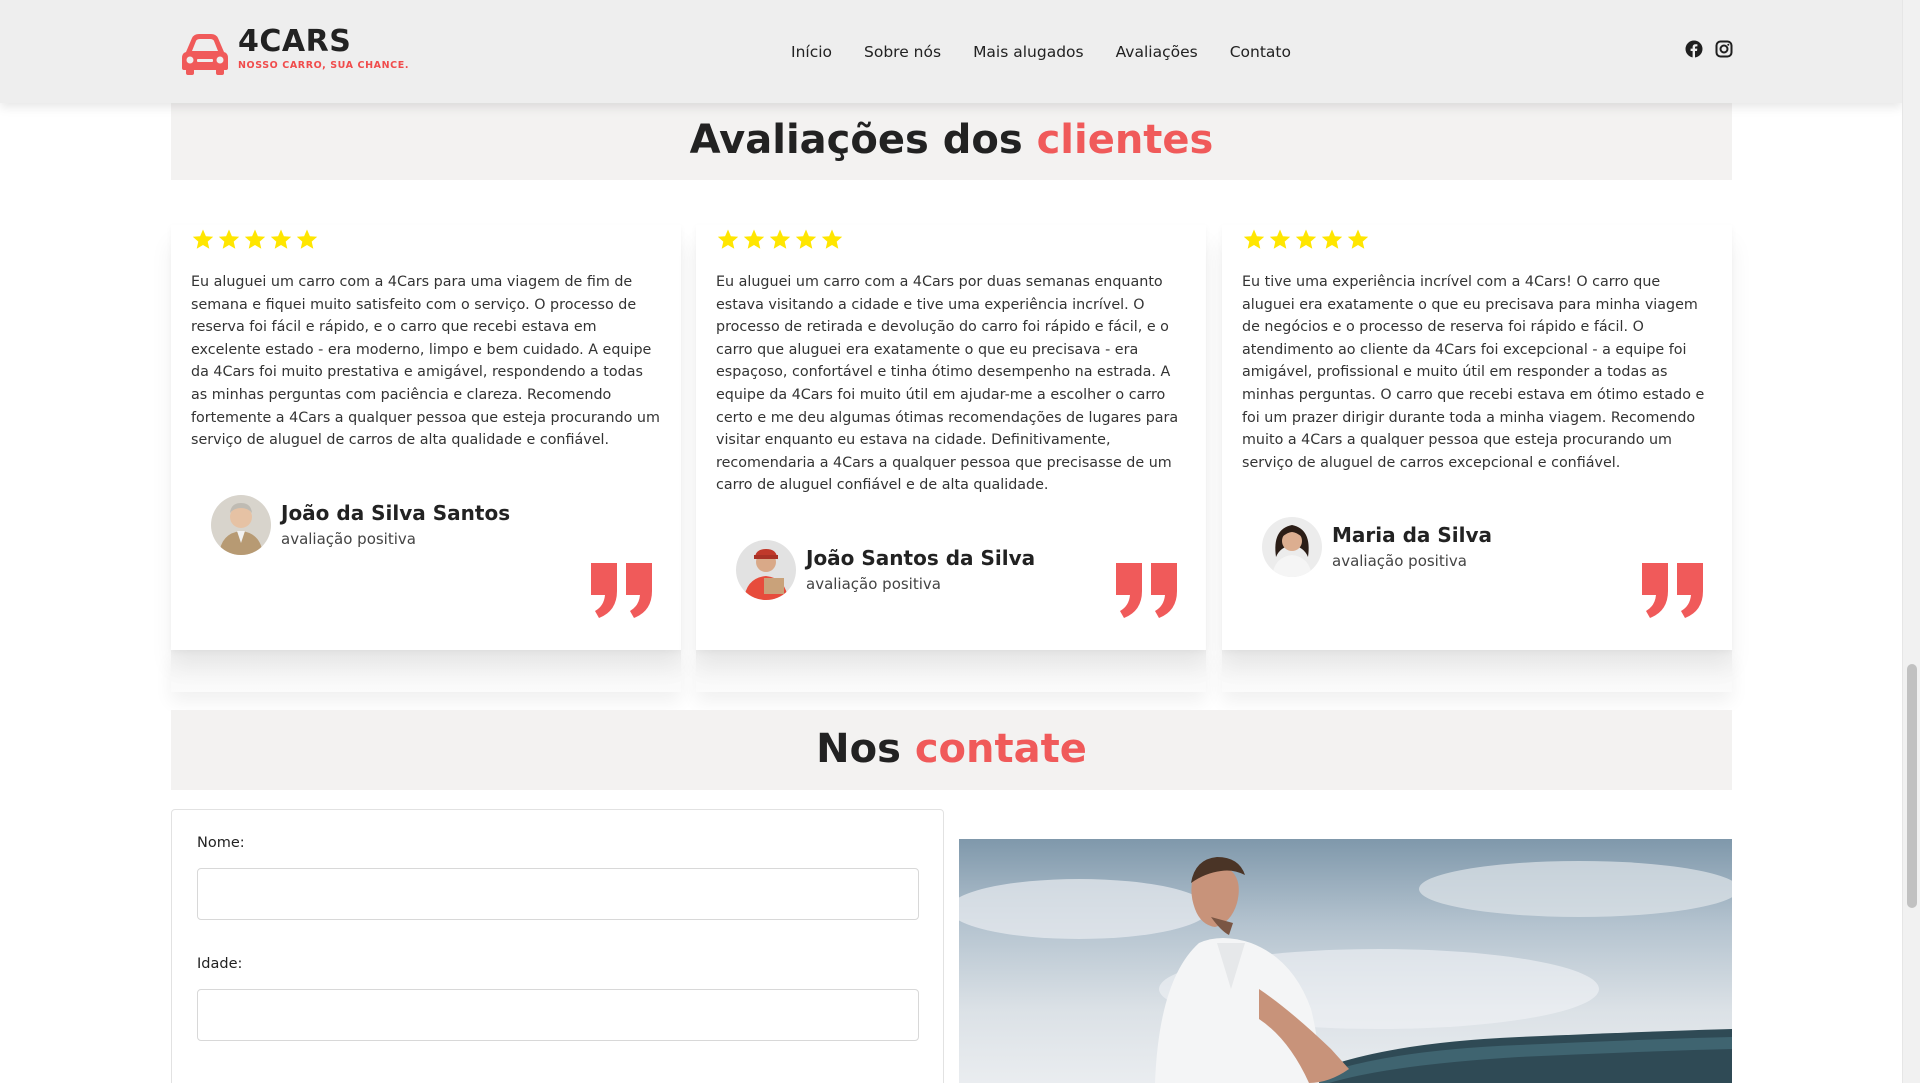 The height and width of the screenshot is (1083, 1920). Describe the element at coordinates (324, 65) in the screenshot. I see `brand-tagline: NOSSO CARRO, SUA CHANCE.` at that location.